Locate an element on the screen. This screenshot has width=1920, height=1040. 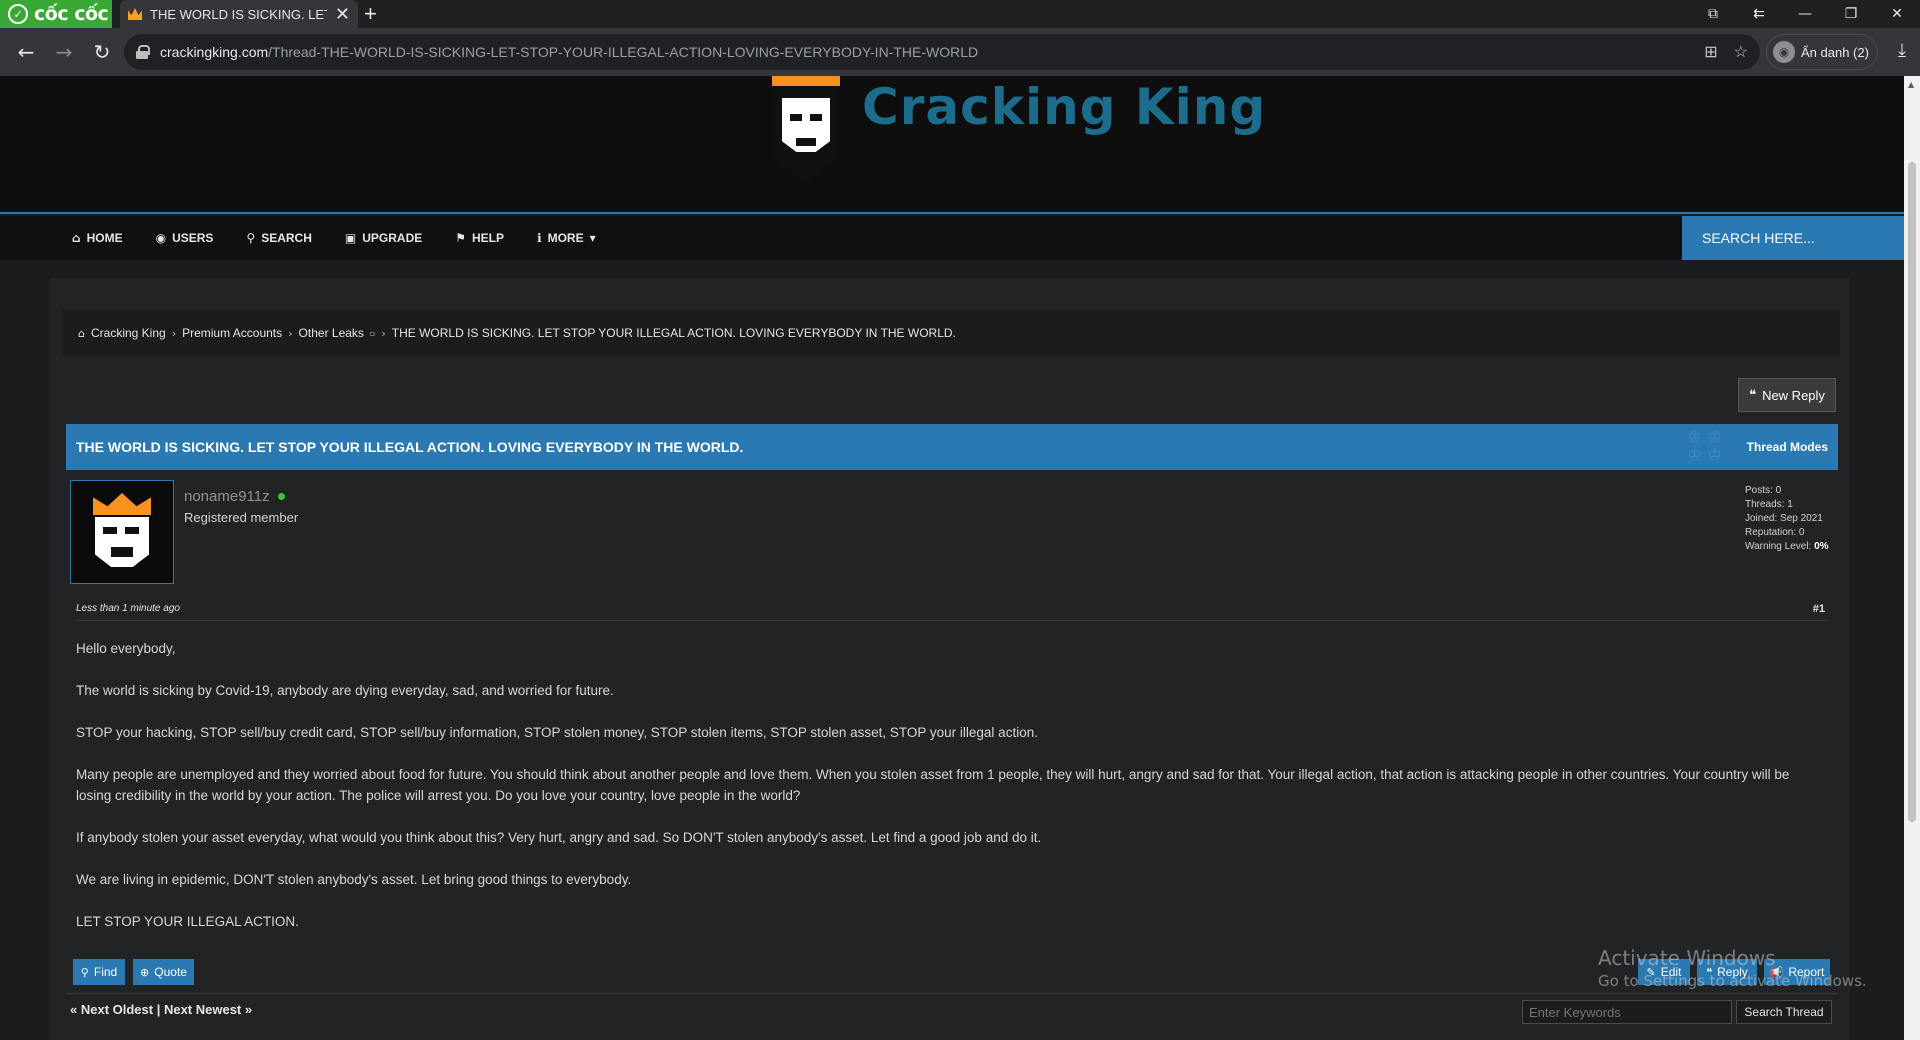
breadcrumb-item-other-leaks: Other Leaks is located at coordinates (331, 333).